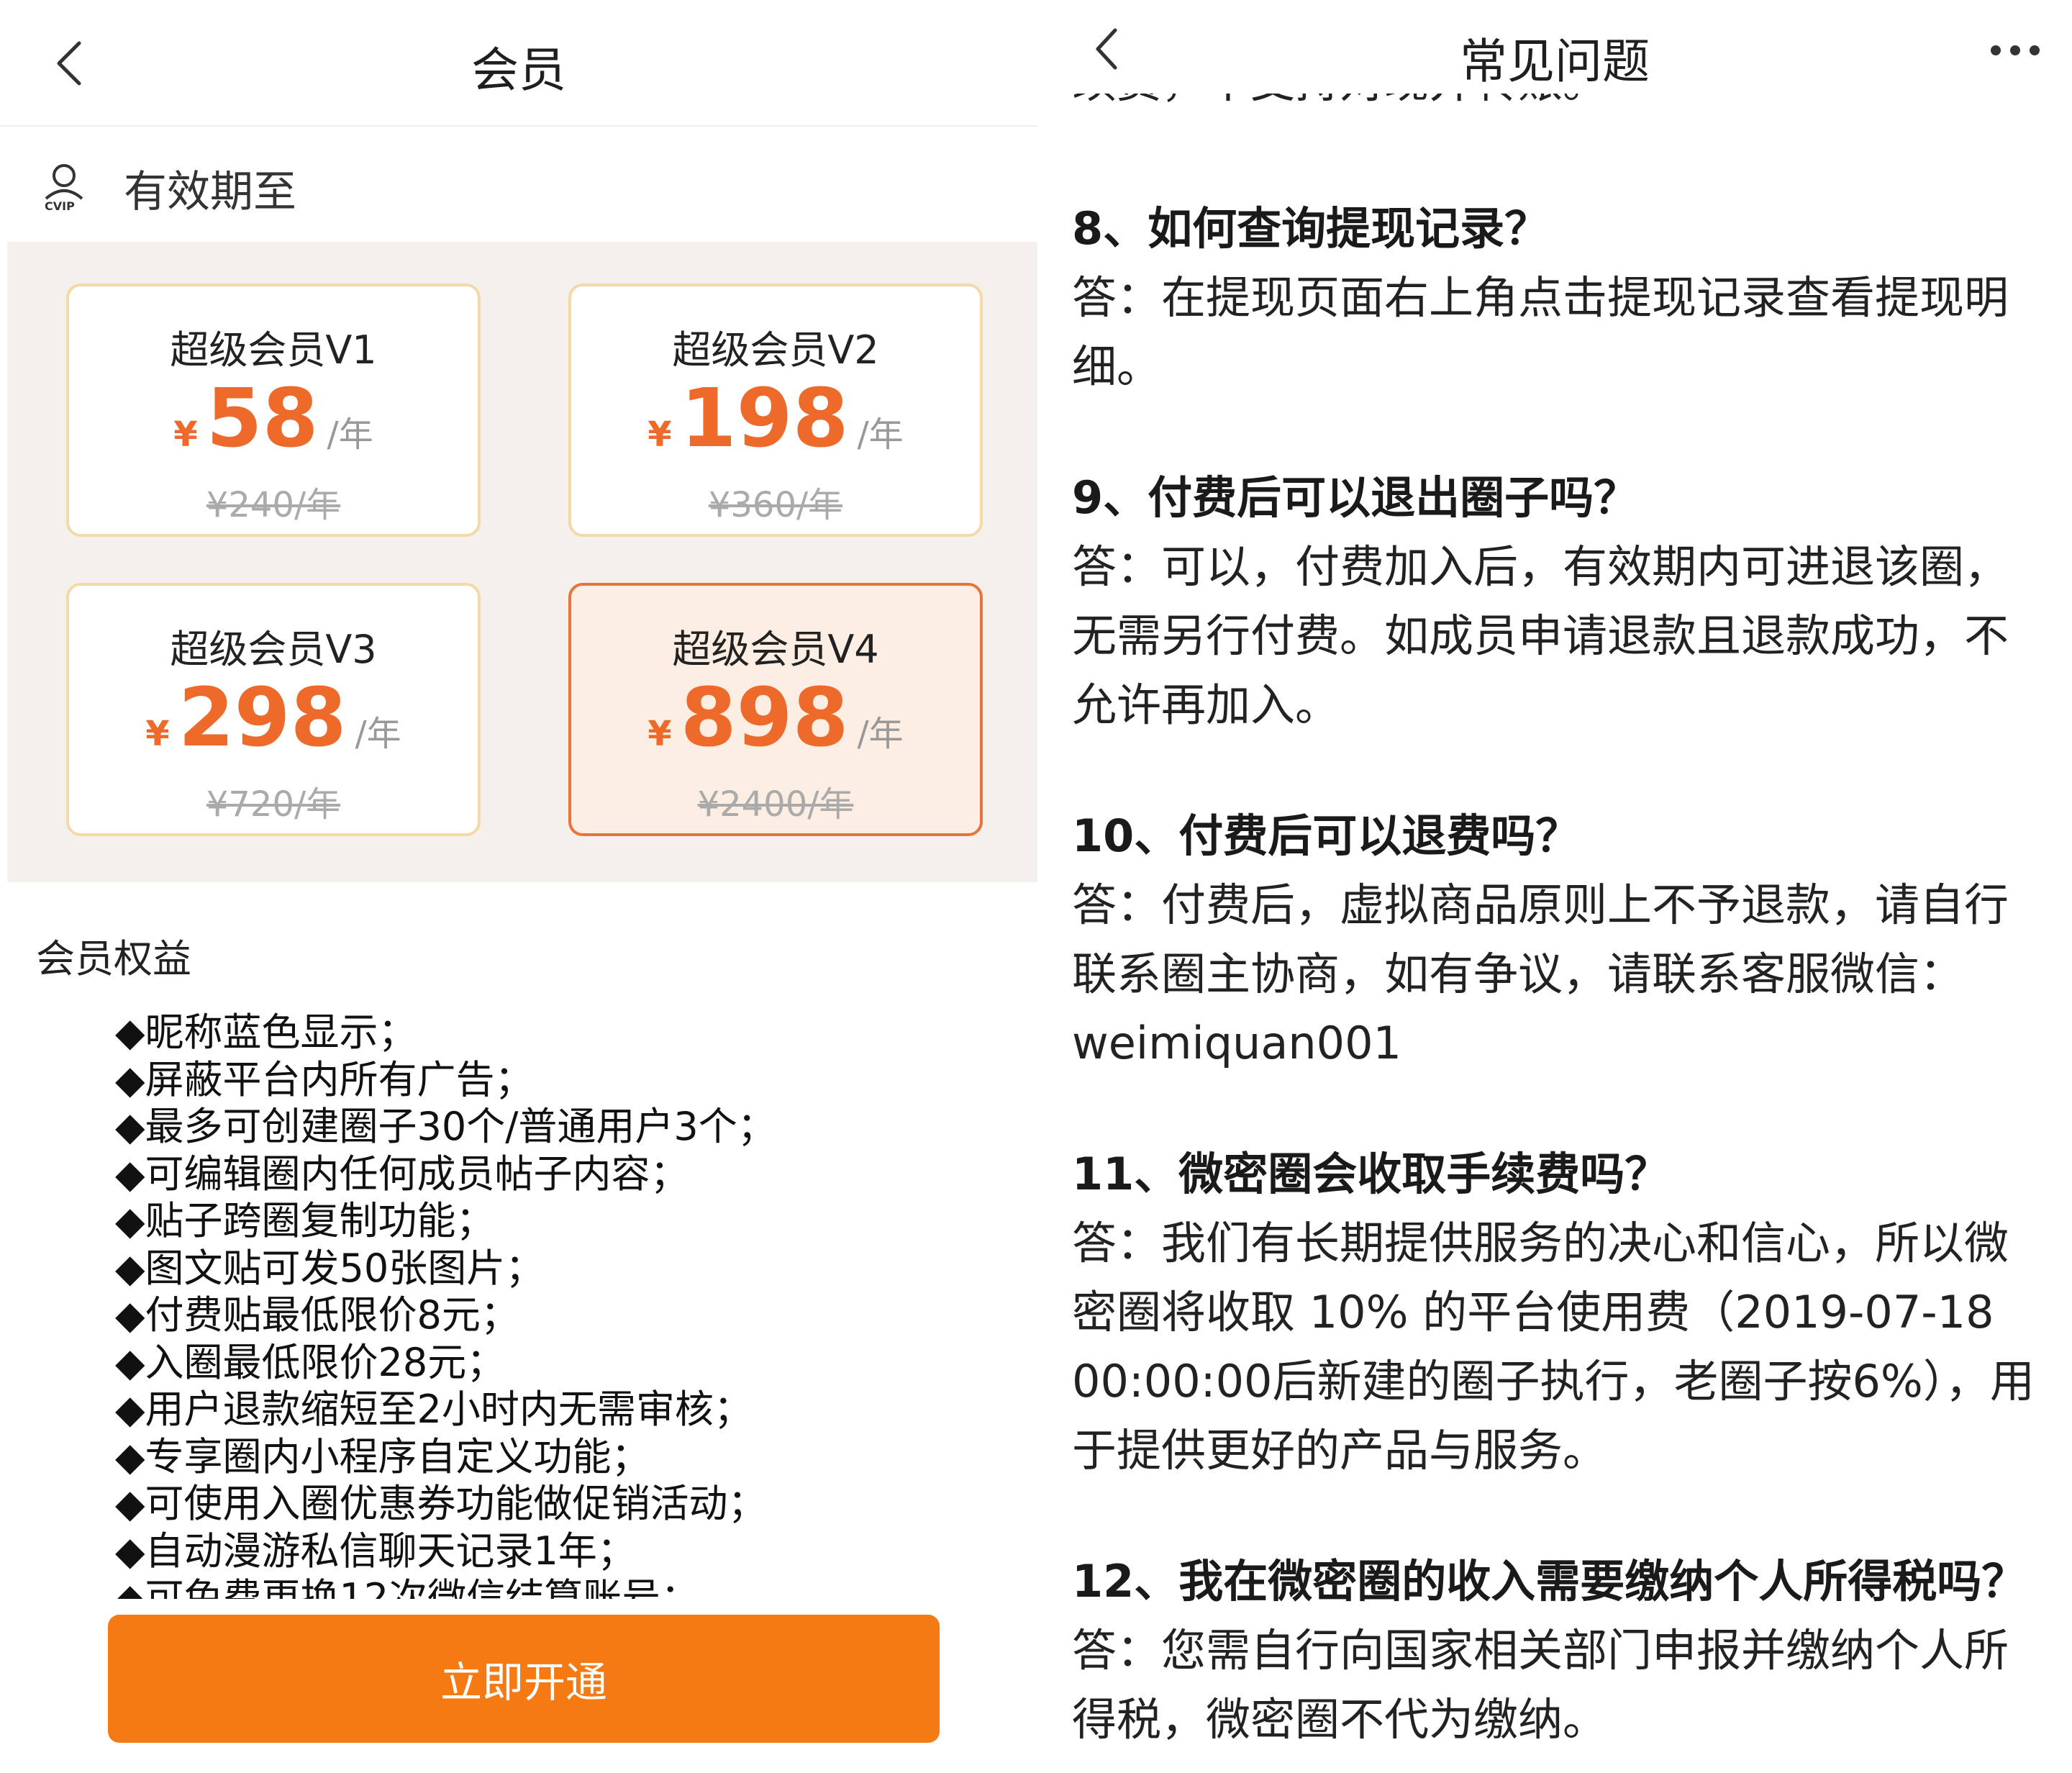  I want to click on benefit-item: ◆用户退款缩短至2小时内无需审核；, so click(434, 1409).